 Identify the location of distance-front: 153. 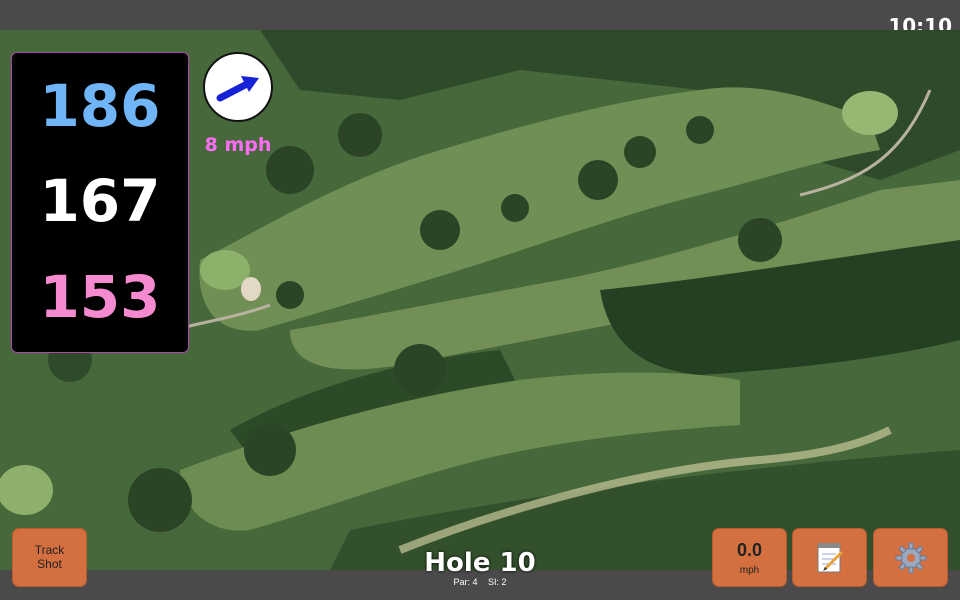
(100, 297).